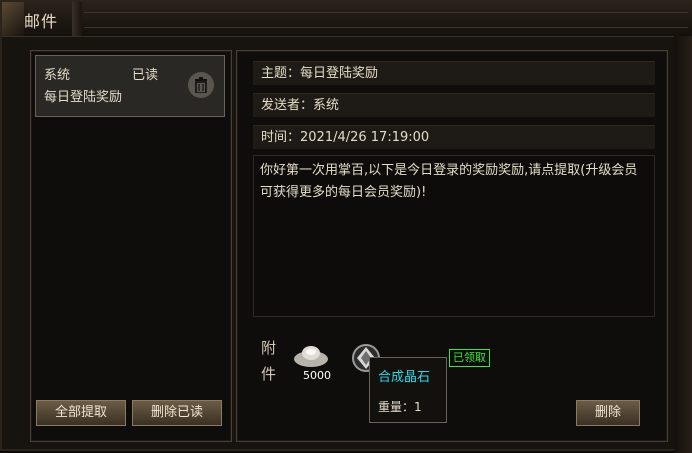  What do you see at coordinates (683, 244) in the screenshot?
I see `side-ornament` at bounding box center [683, 244].